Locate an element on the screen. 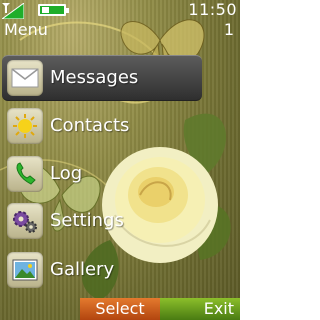 Image resolution: width=320 pixels, height=320 pixels. menu-item-contacts: Contacts is located at coordinates (120, 126).